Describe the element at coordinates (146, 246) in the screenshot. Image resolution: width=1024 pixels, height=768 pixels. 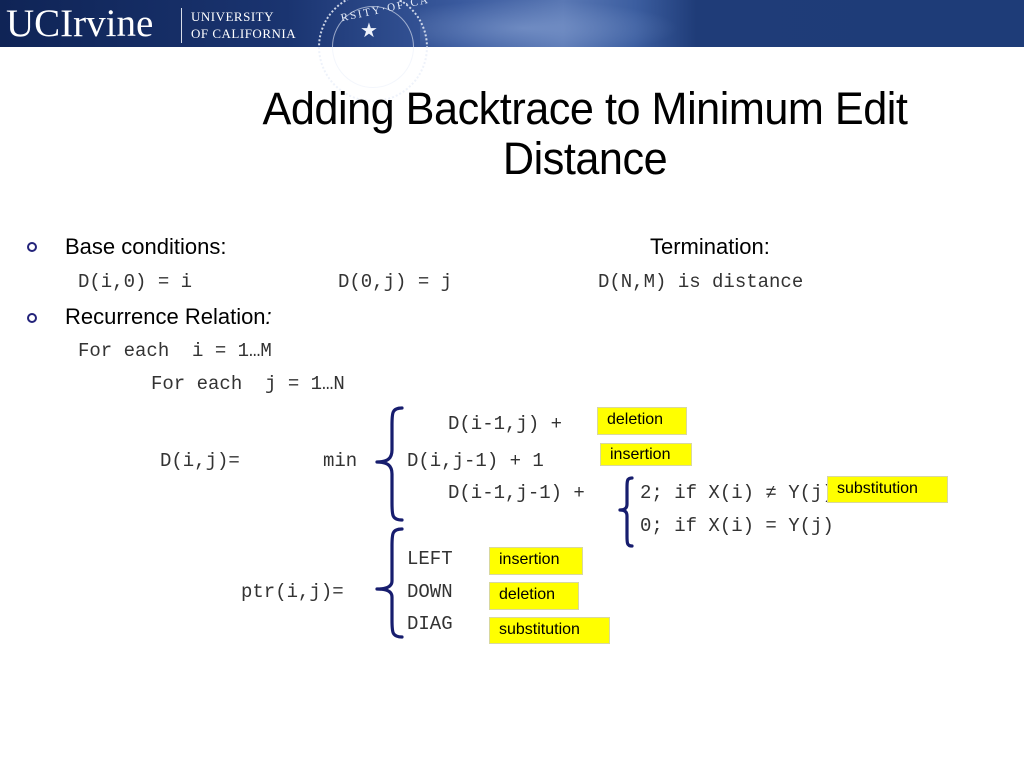
I see `bullet-base-conditions: Base conditions:` at that location.